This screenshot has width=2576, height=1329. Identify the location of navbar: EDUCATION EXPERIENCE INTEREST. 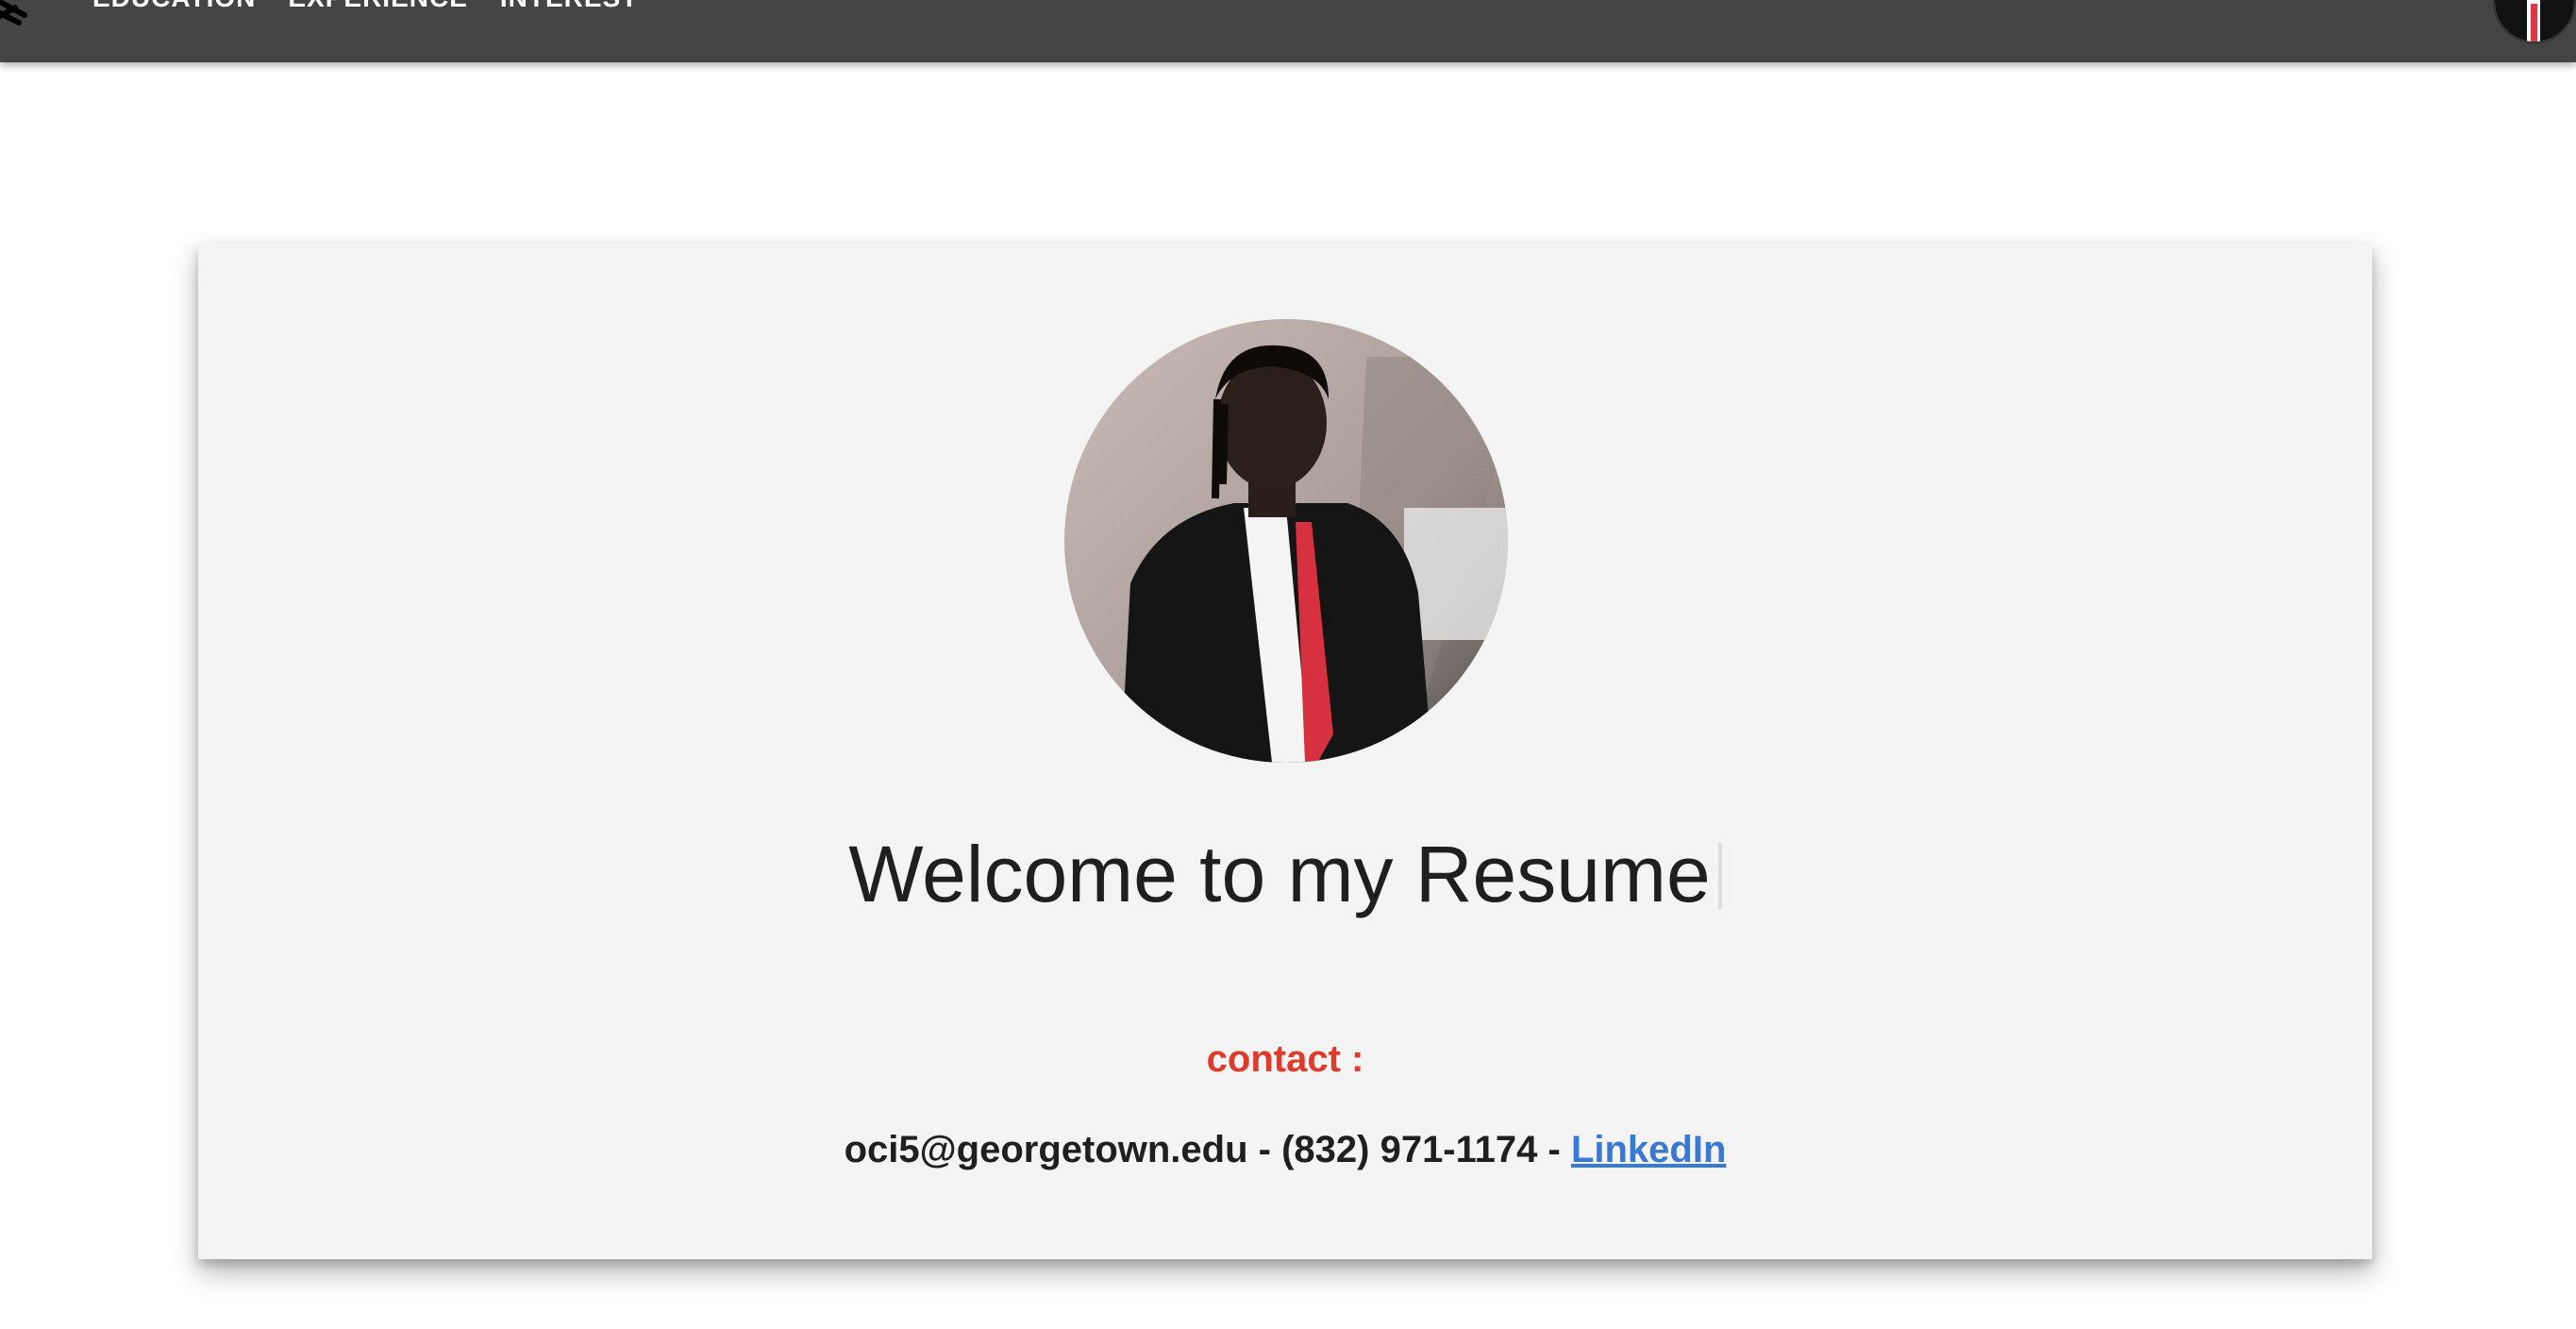
(1288, 31).